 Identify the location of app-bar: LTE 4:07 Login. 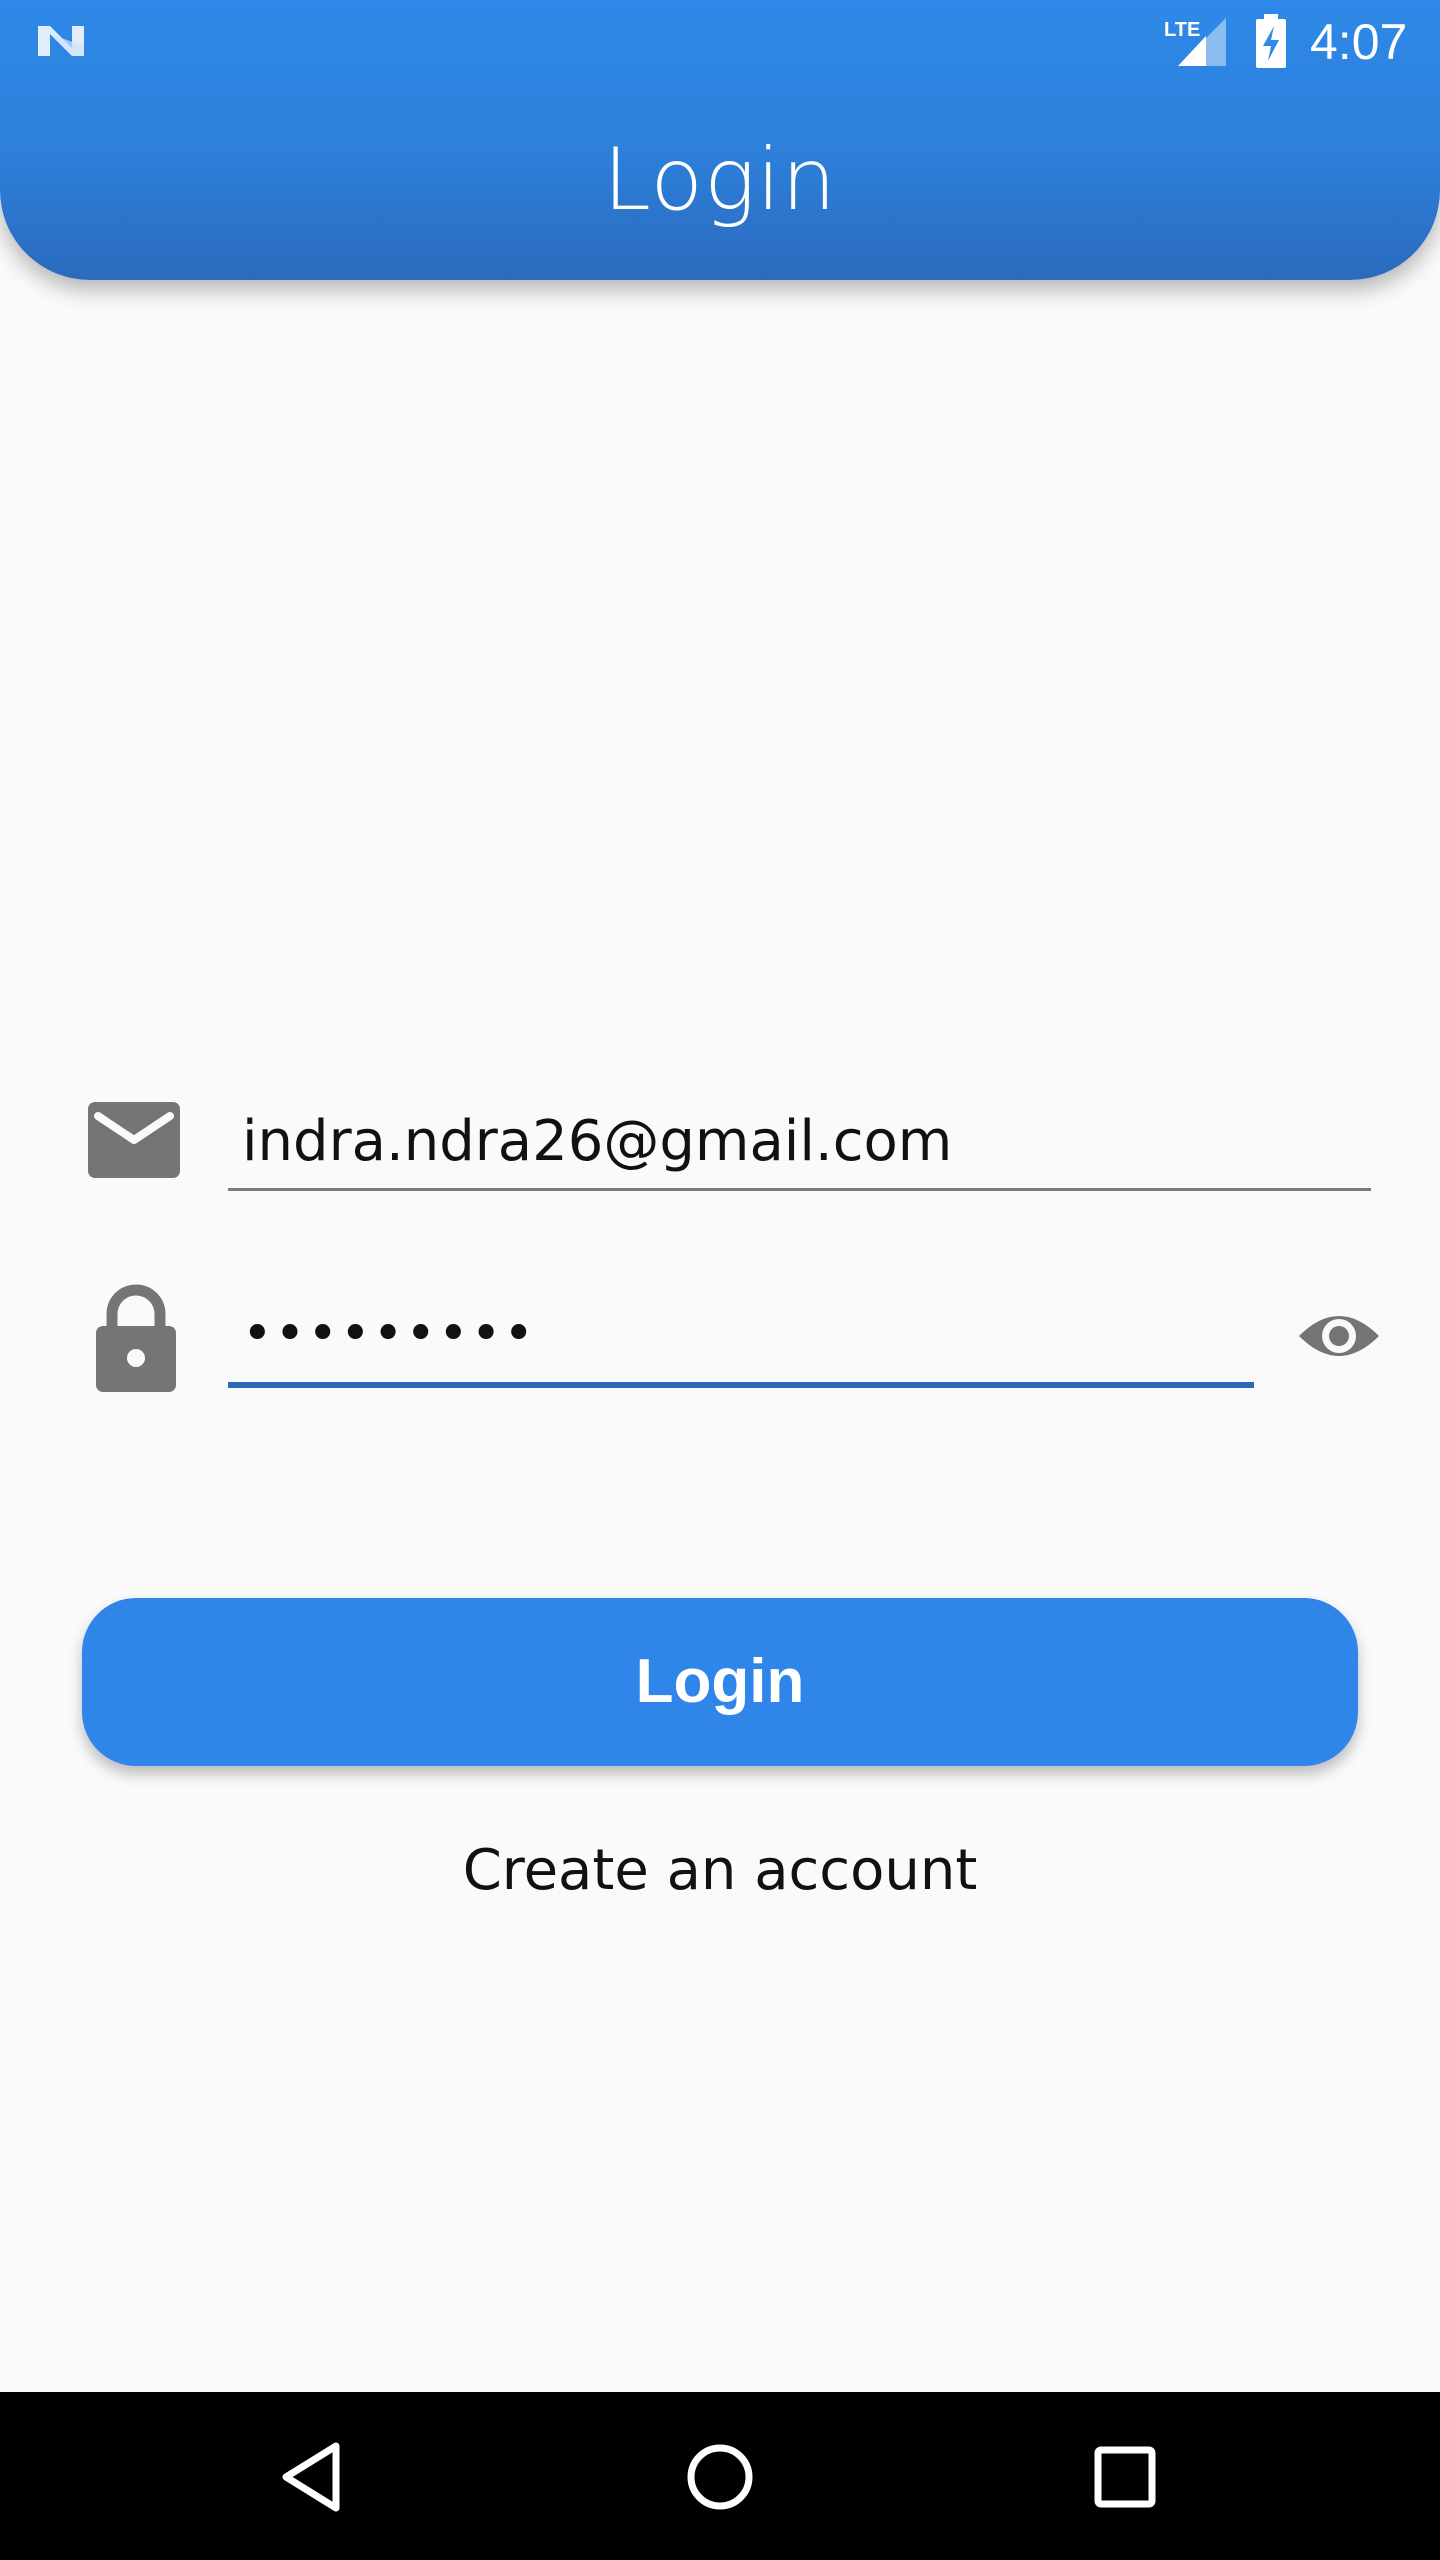
(720, 140).